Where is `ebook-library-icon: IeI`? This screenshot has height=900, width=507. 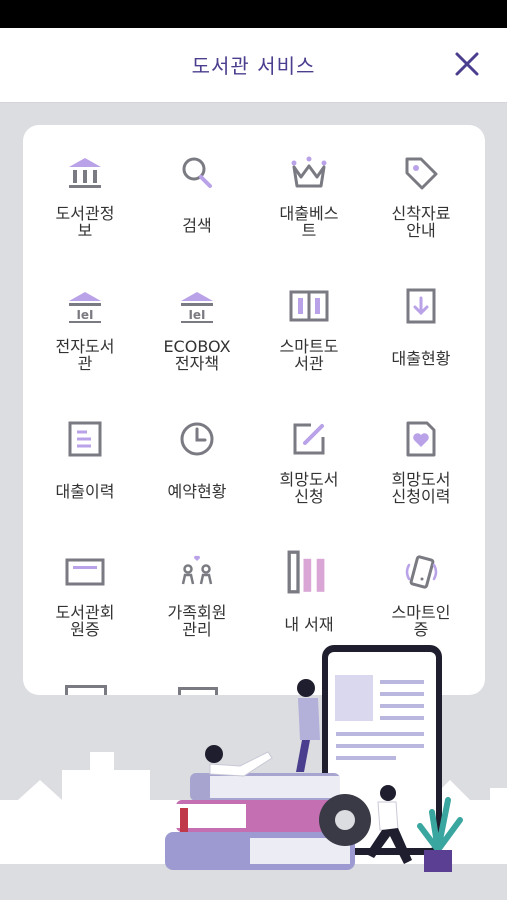
ebook-library-icon: IeI is located at coordinates (85, 307).